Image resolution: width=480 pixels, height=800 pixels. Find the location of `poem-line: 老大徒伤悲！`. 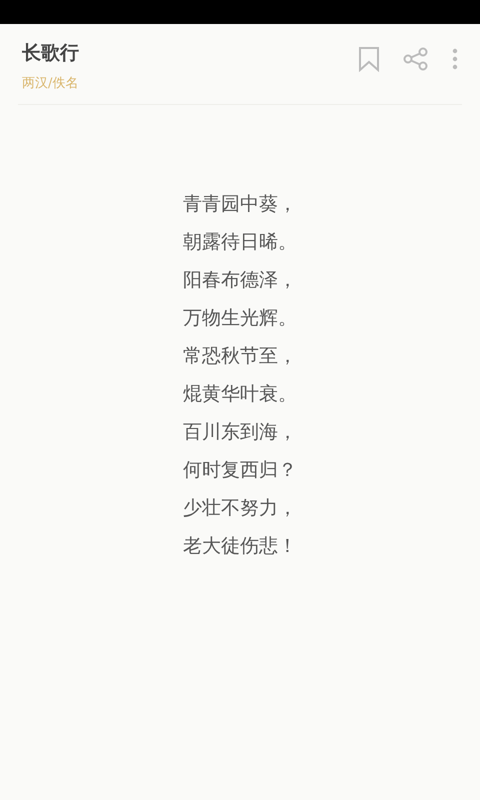

poem-line: 老大徒伤悲！ is located at coordinates (240, 546).